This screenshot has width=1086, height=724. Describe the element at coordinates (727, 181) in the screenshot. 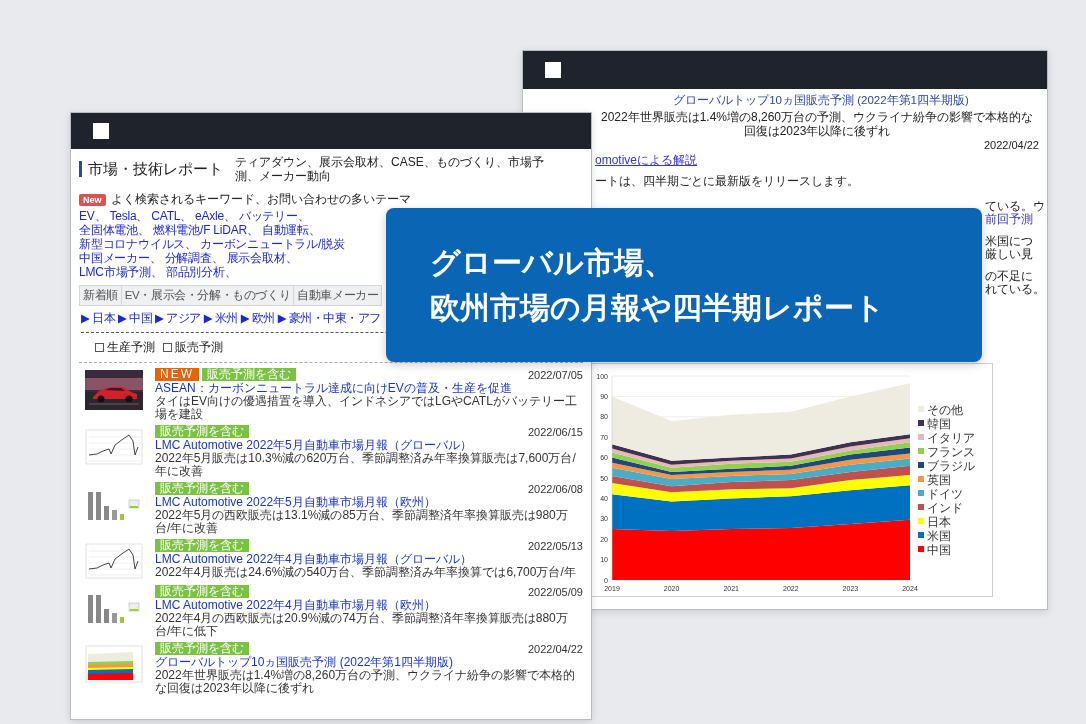

I see `paragraph-text: ートは、四半期ごとに最新版をリリースします。` at that location.